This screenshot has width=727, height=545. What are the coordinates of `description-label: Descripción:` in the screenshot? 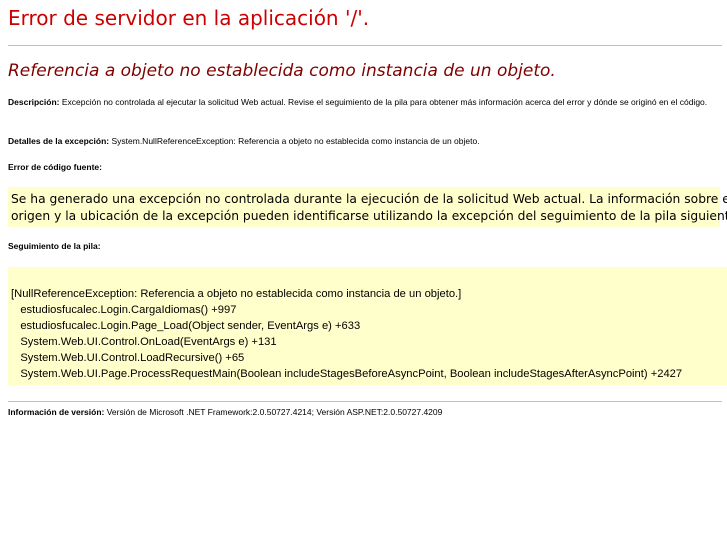 It's located at (34, 102).